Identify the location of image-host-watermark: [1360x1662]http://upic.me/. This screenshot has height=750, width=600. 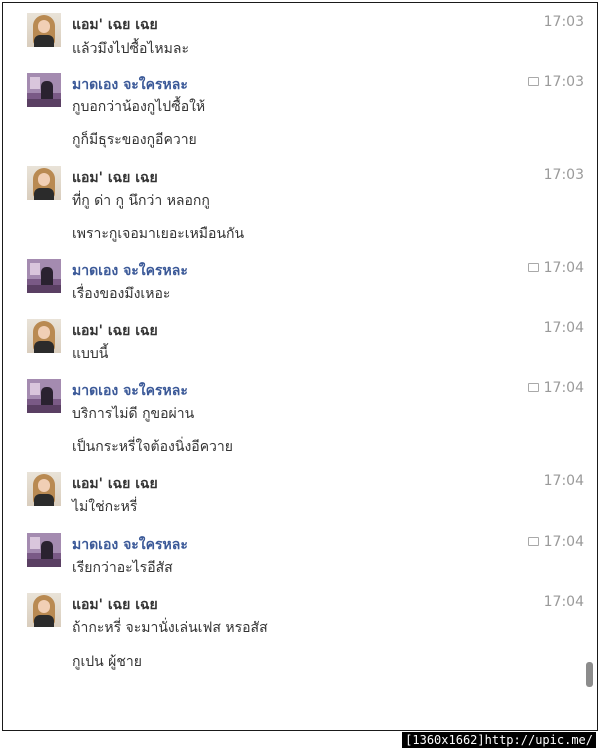
(499, 740).